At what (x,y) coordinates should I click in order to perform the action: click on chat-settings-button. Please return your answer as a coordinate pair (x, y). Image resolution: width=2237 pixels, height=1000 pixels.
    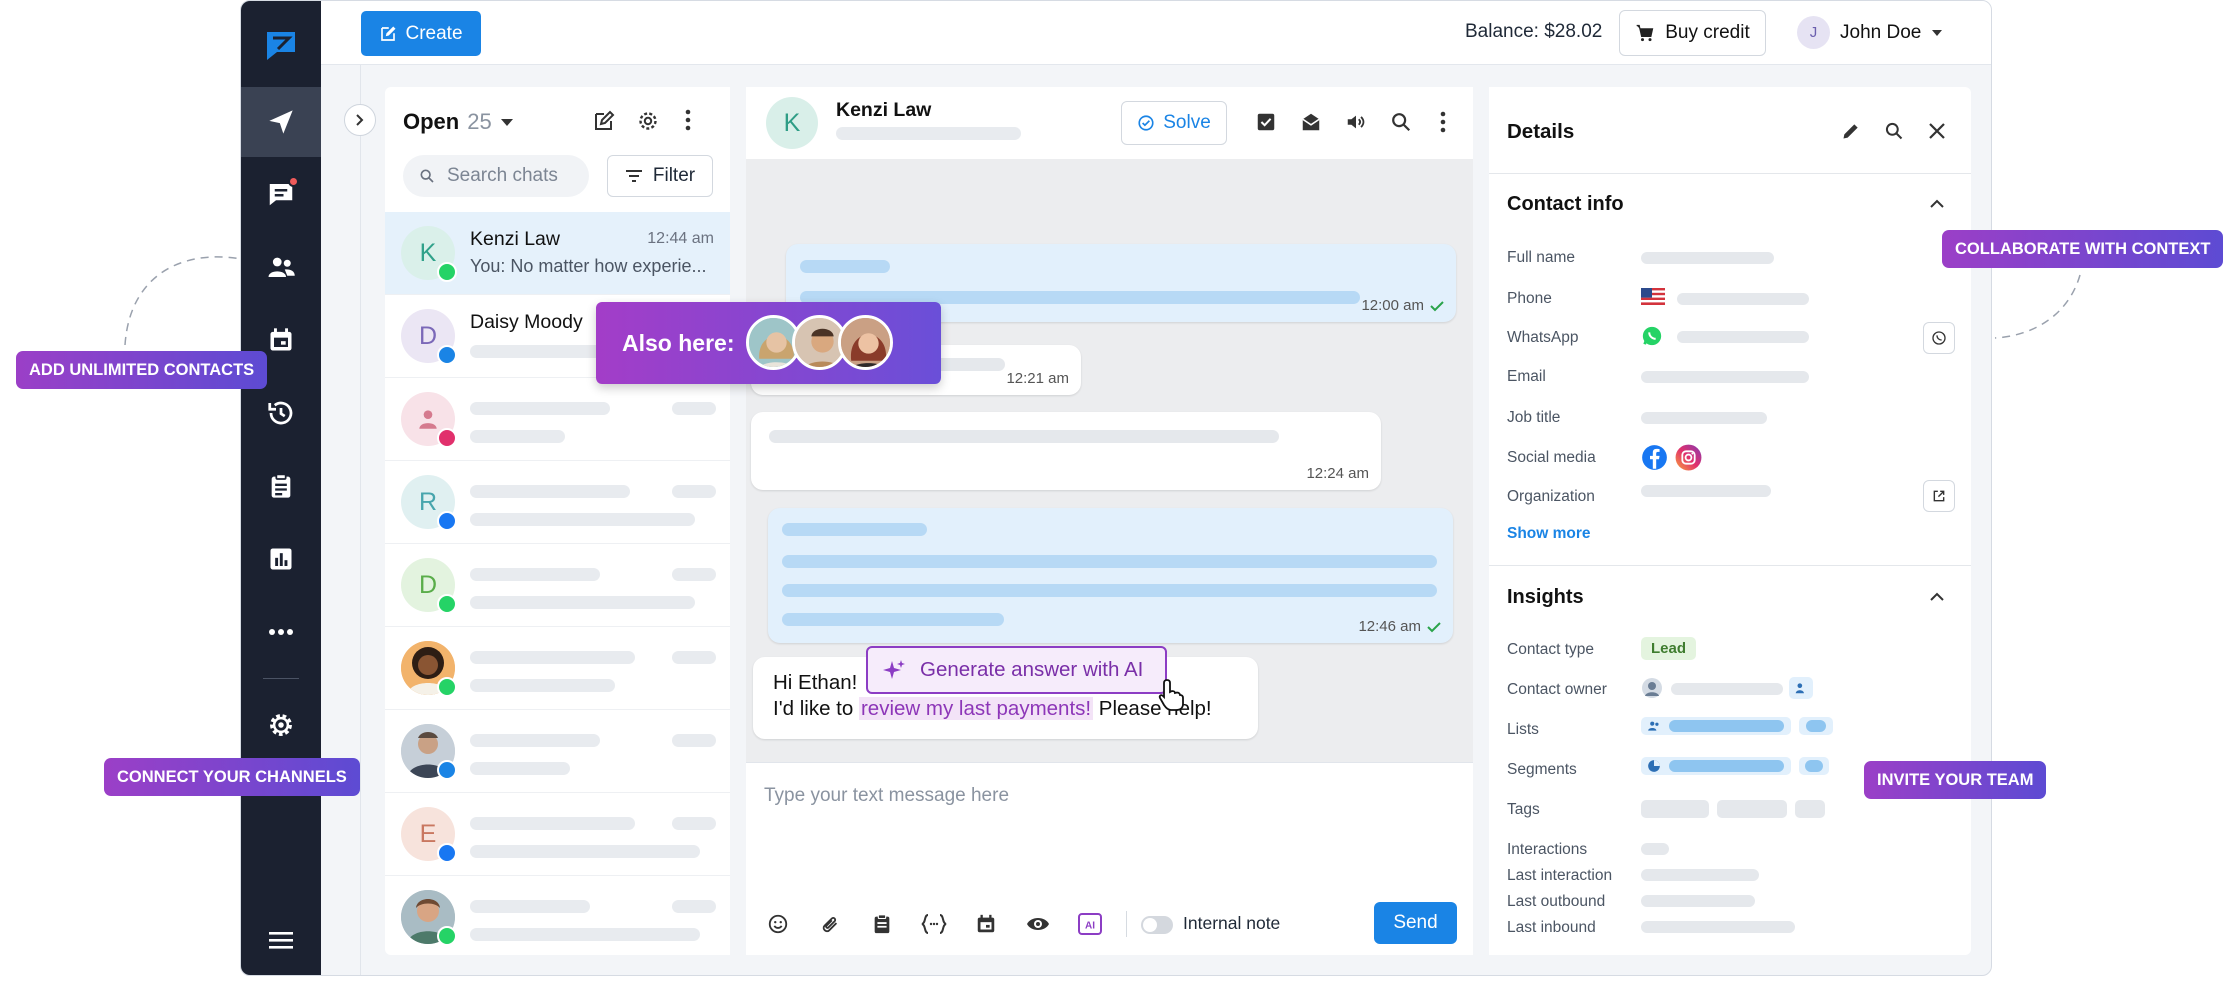
    Looking at the image, I should click on (648, 121).